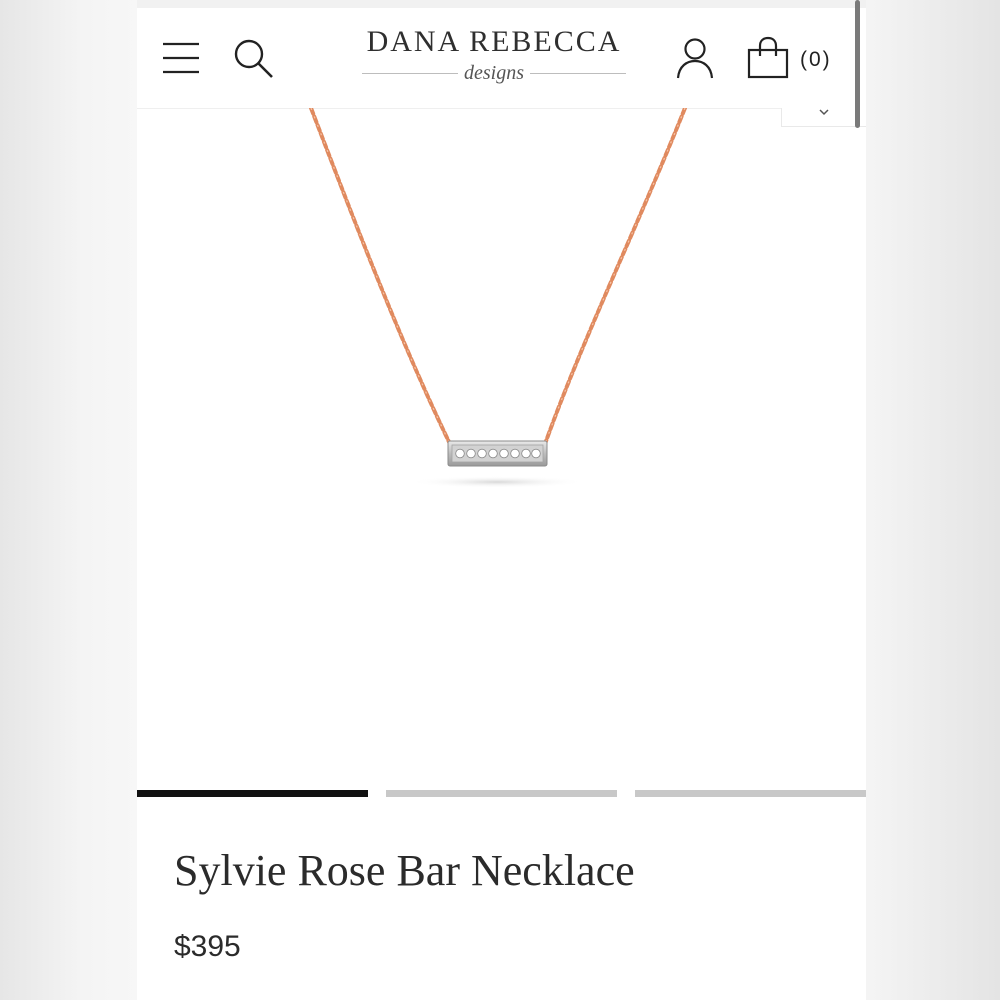 This screenshot has height=1000, width=1000. I want to click on product-price: $395, so click(207, 946).